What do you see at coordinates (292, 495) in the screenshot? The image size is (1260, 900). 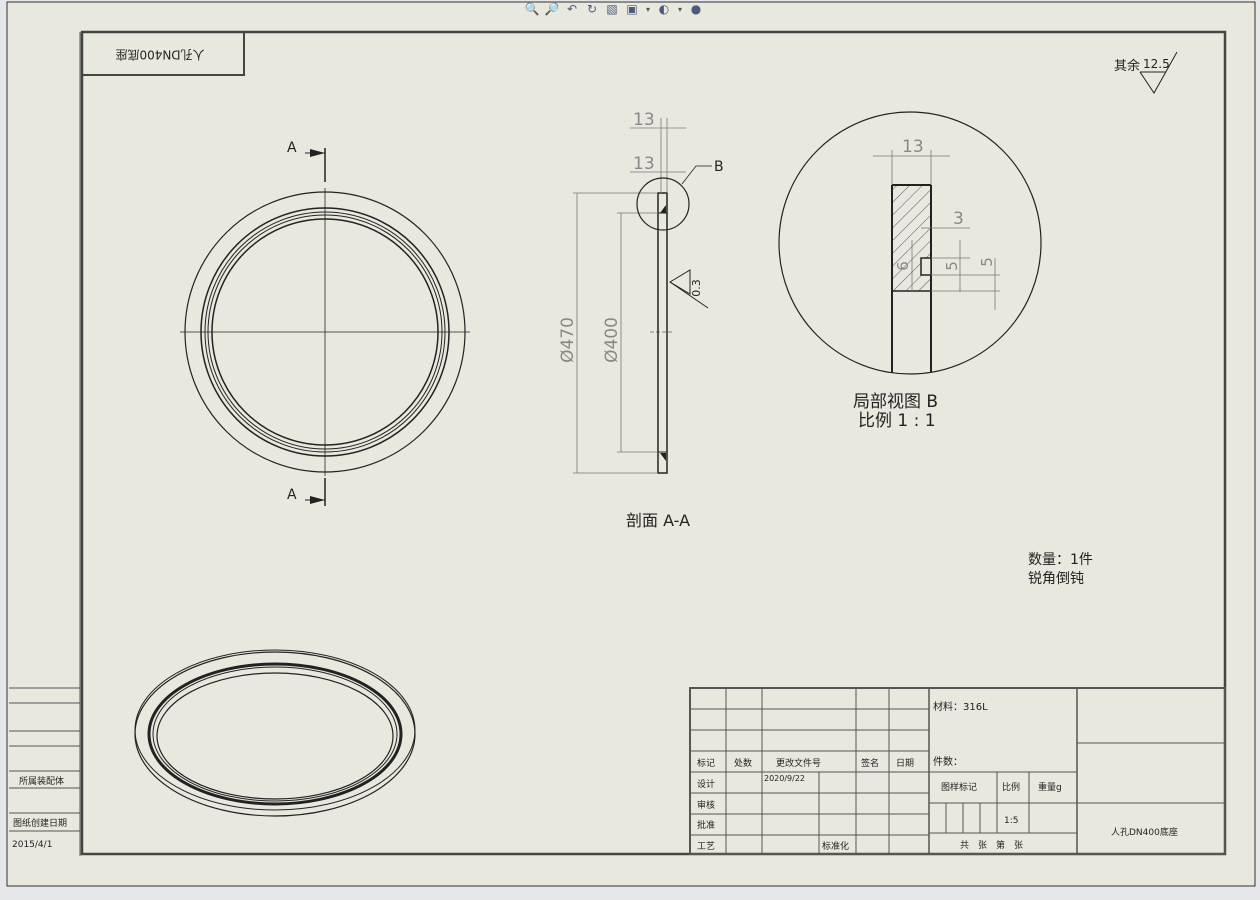 I see `section-marker-bottom: A` at bounding box center [292, 495].